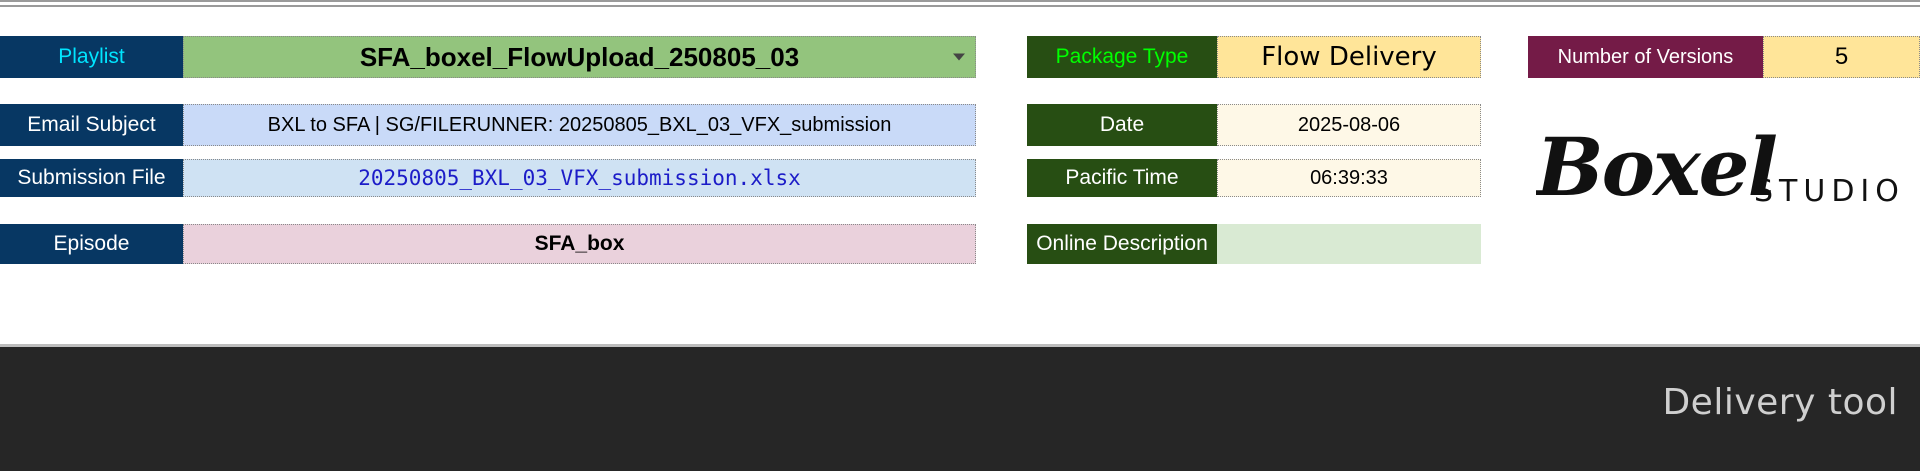 The image size is (1920, 471). Describe the element at coordinates (1349, 125) in the screenshot. I see `date-value: 2025-08-06` at that location.